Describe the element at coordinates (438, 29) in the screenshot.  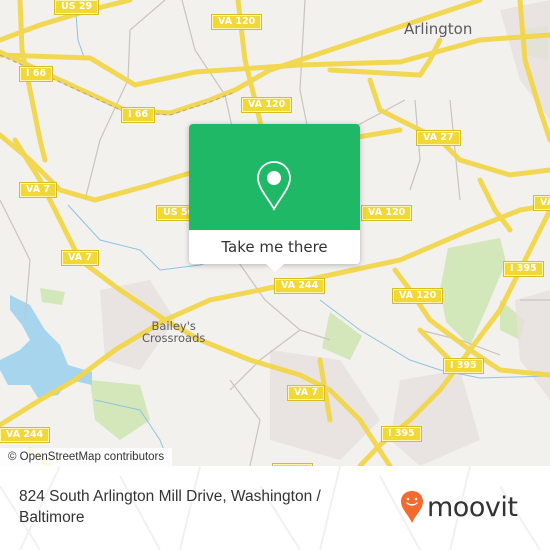
I see `place-label-arlington: Arlington` at that location.